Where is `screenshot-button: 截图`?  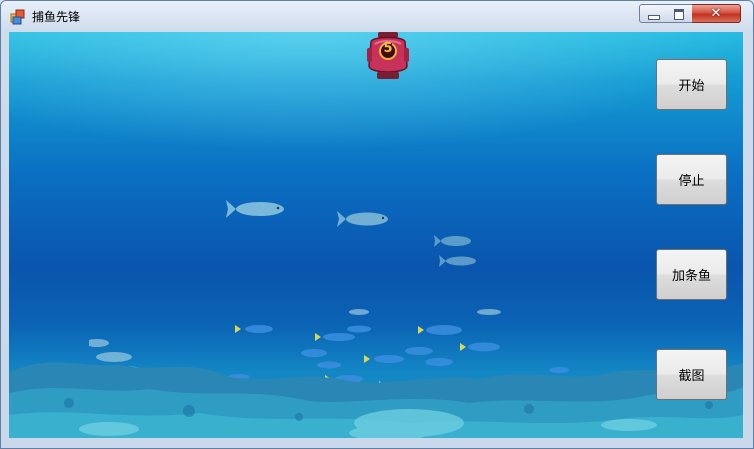
screenshot-button: 截图 is located at coordinates (691, 374).